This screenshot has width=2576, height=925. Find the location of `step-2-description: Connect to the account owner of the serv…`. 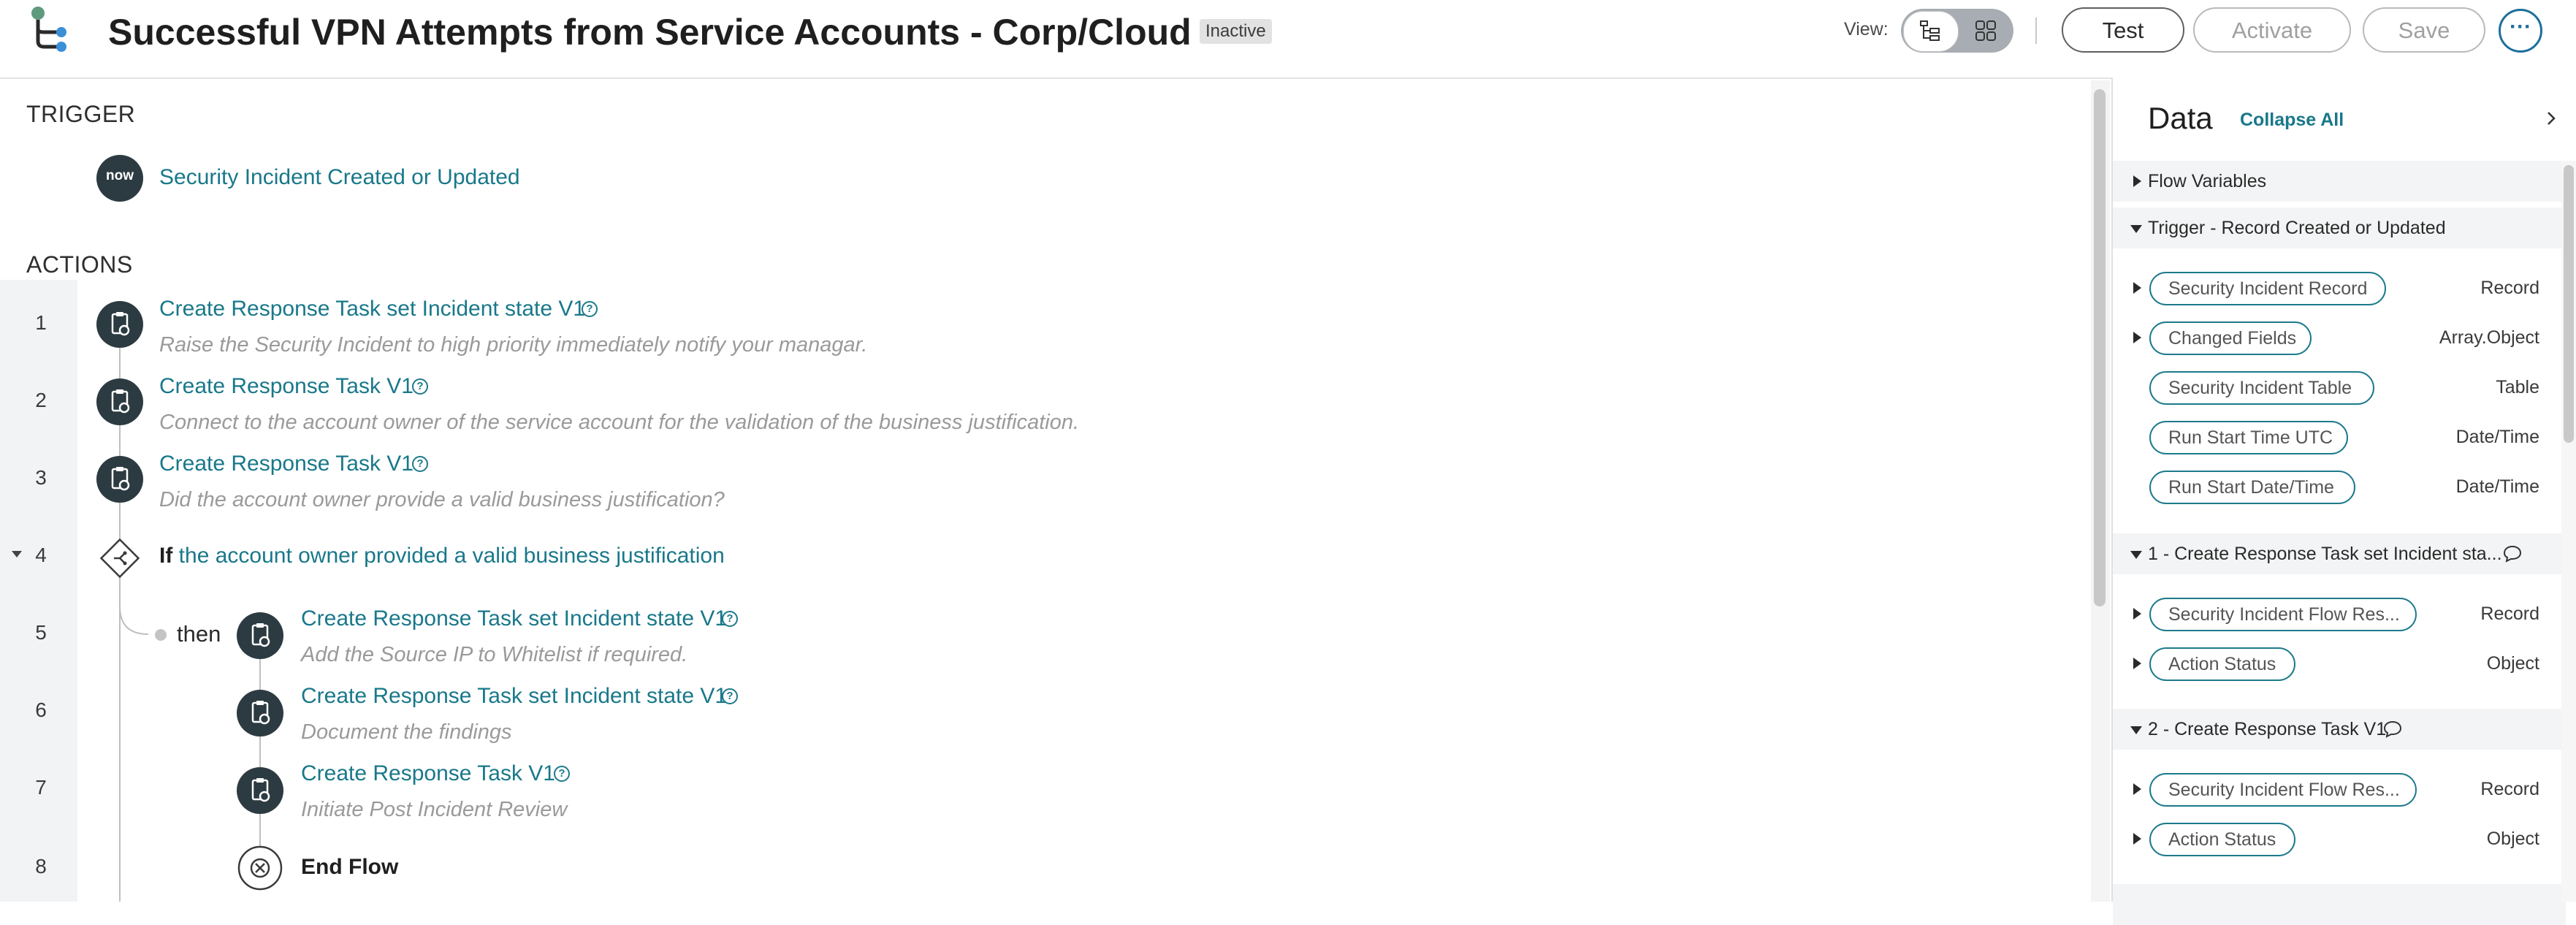

step-2-description: Connect to the account owner of the serv… is located at coordinates (619, 423).